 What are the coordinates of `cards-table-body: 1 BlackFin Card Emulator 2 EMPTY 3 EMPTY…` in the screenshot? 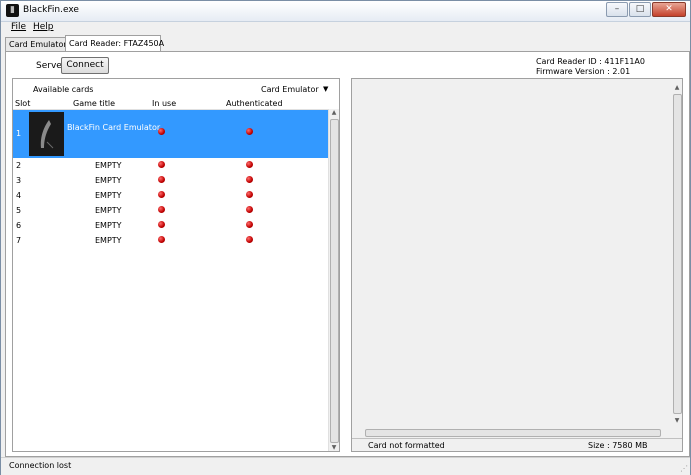 It's located at (171, 179).